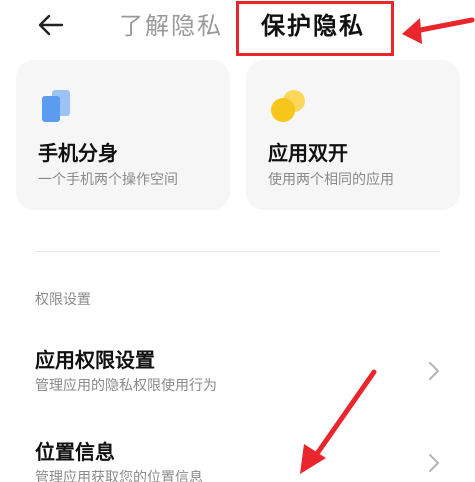  I want to click on list-item-subtitle: 管理应用获取您的位置信息, so click(119, 476).